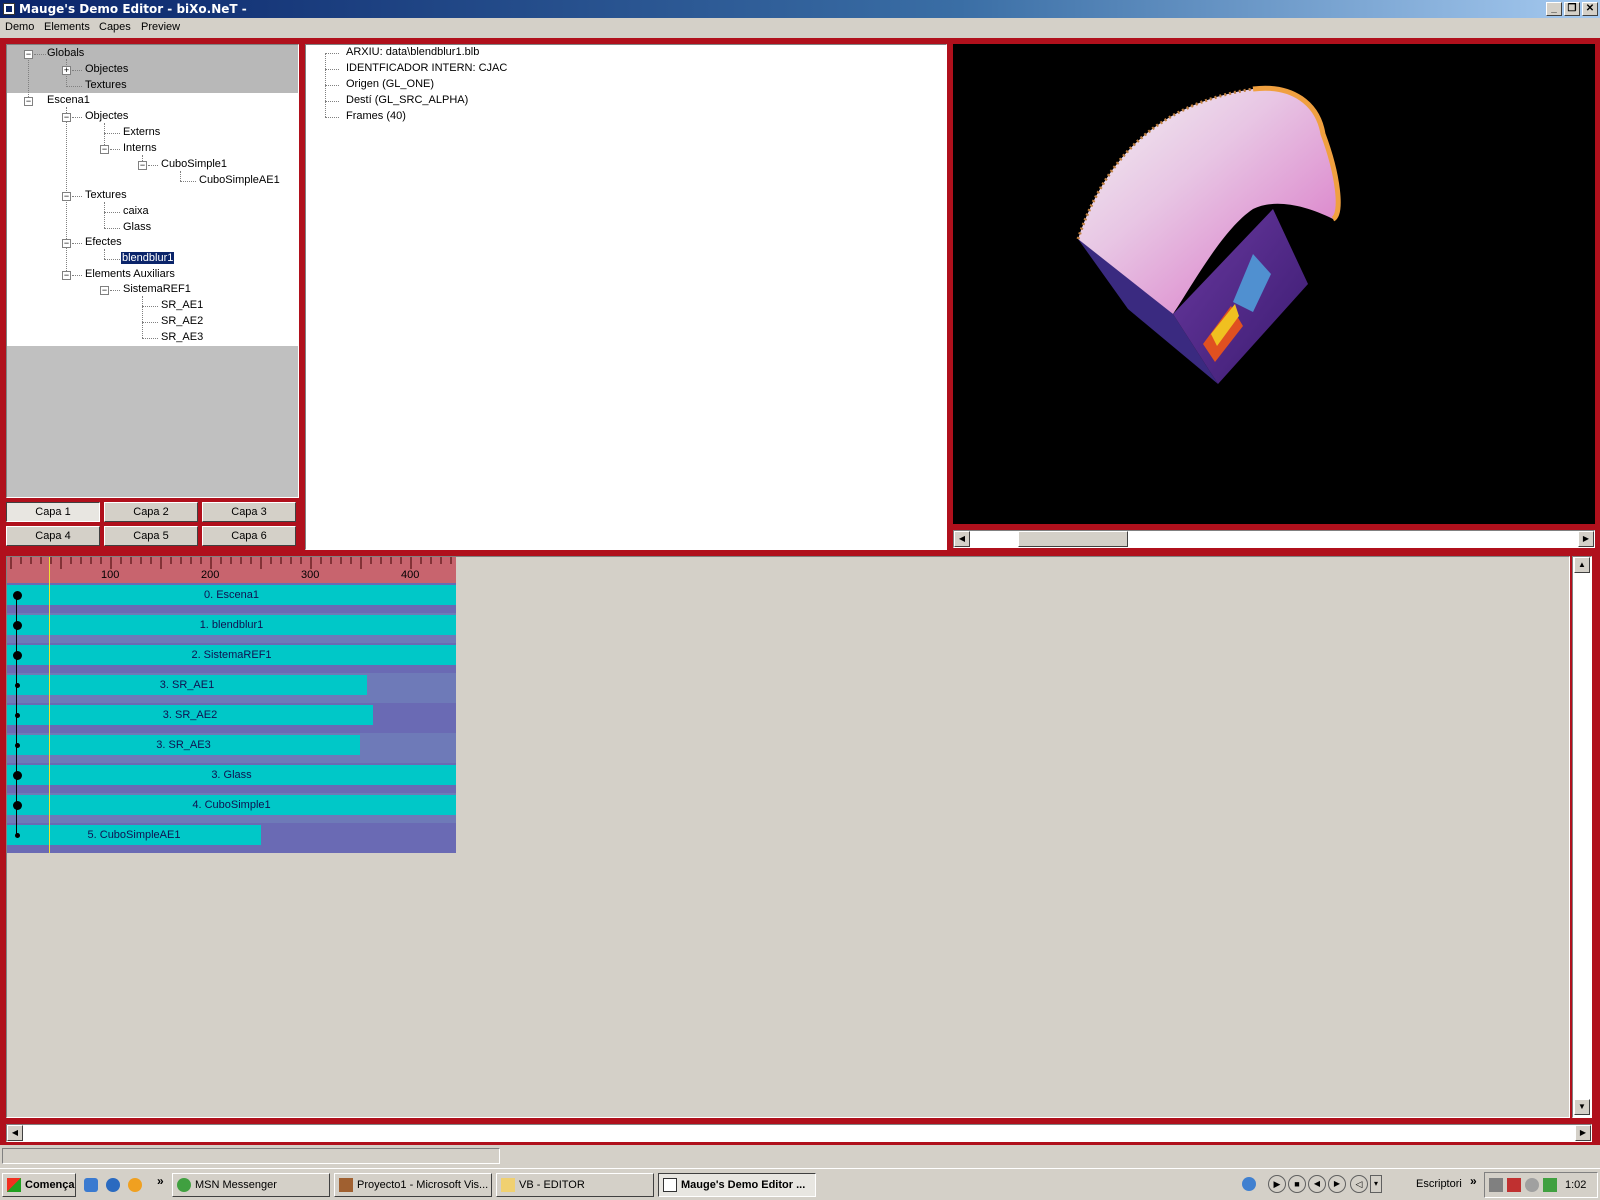 This screenshot has width=1600, height=1200. What do you see at coordinates (130, 274) in the screenshot?
I see `tree-node-elements-auxiliars: Elements Auxiliars` at bounding box center [130, 274].